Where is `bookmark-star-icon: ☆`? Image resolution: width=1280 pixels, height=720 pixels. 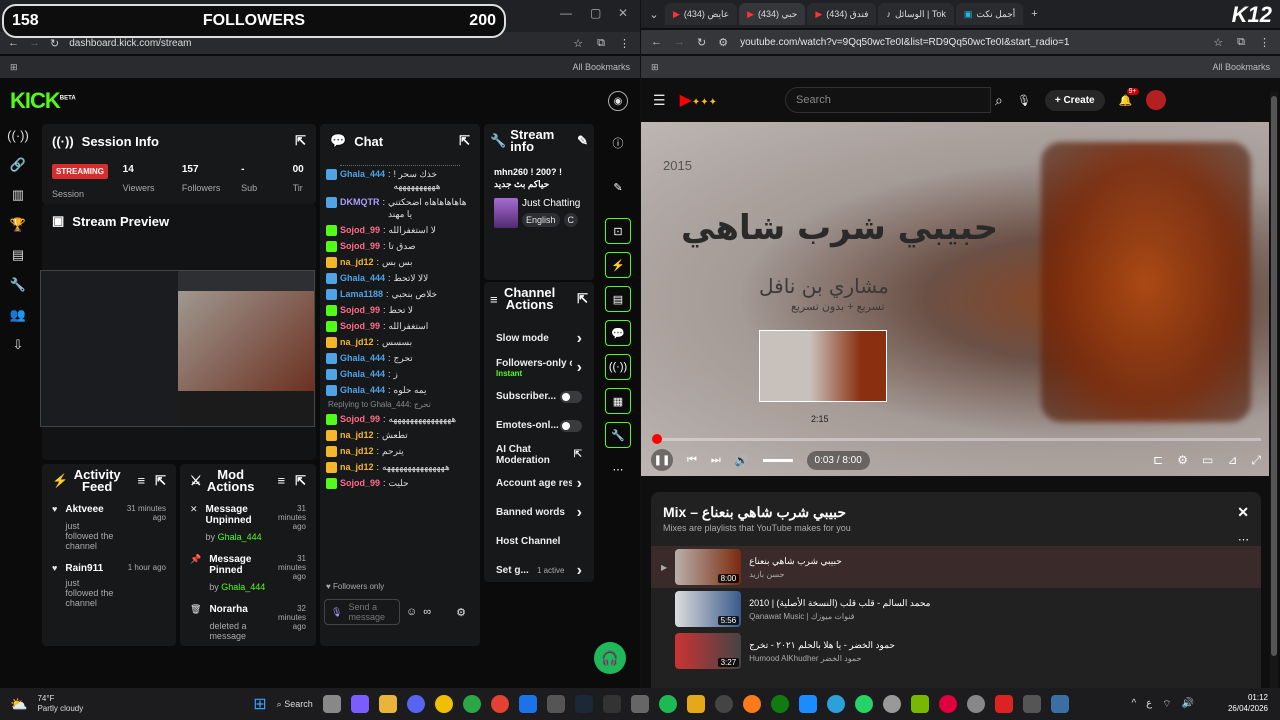
bookmark-star-icon: ☆ is located at coordinates (1218, 42).